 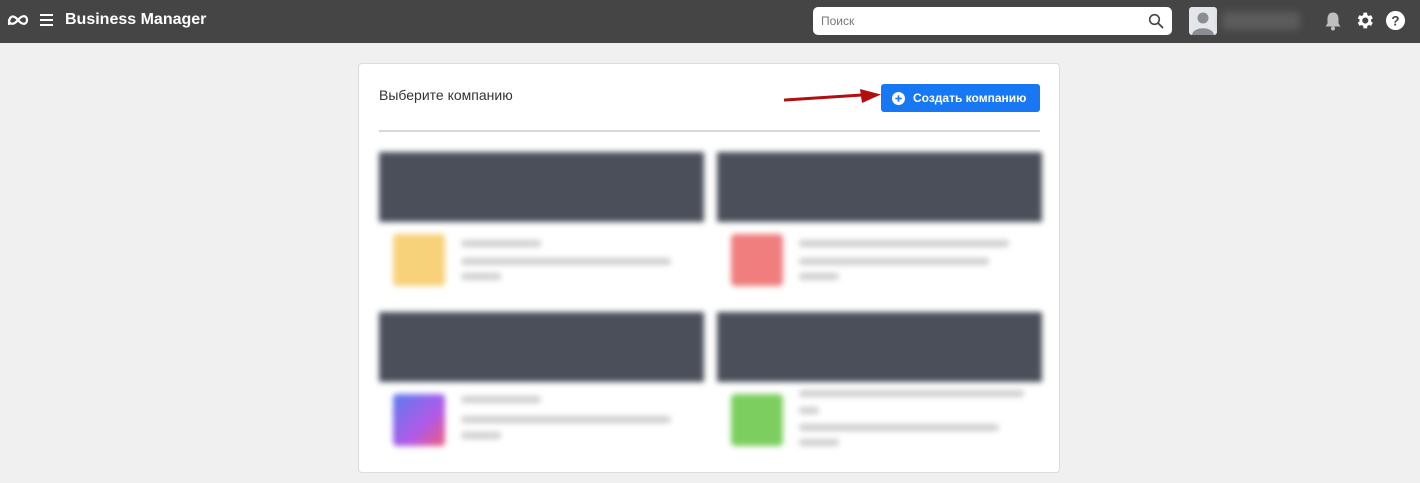 What do you see at coordinates (1156, 21) in the screenshot?
I see `search-icon` at bounding box center [1156, 21].